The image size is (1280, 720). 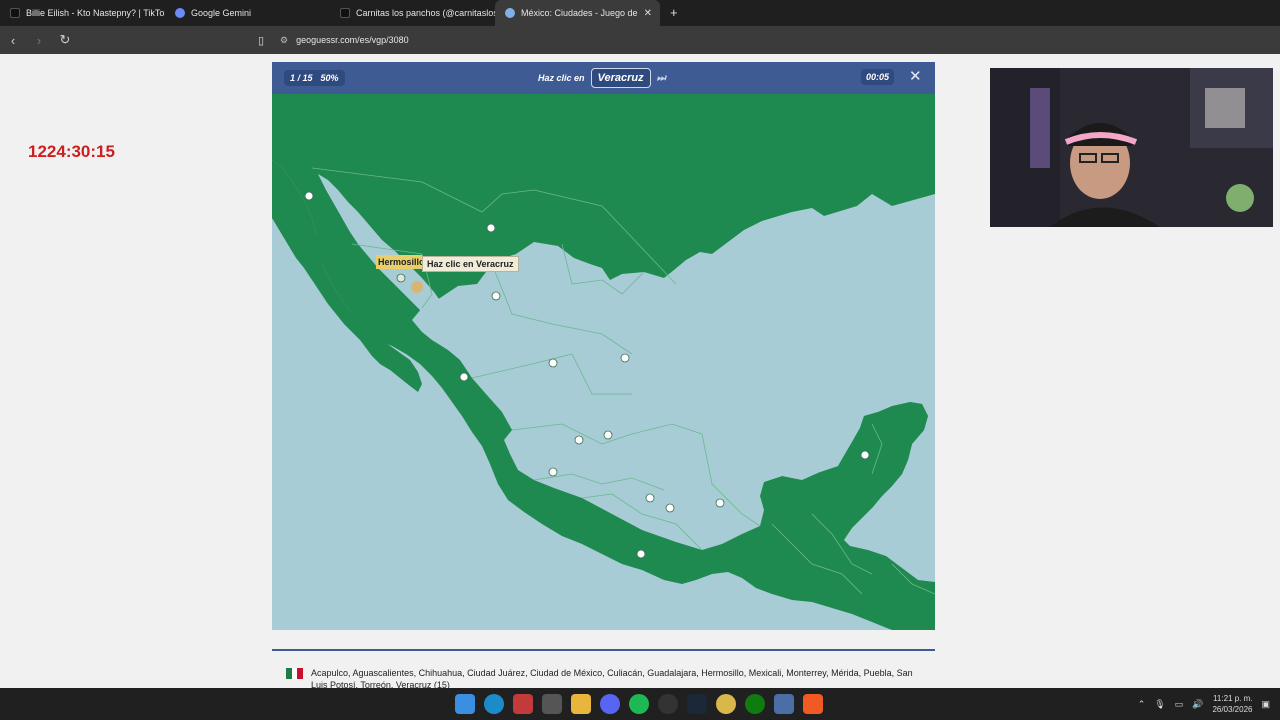 What do you see at coordinates (620, 78) in the screenshot?
I see `target-city: Veracruz` at bounding box center [620, 78].